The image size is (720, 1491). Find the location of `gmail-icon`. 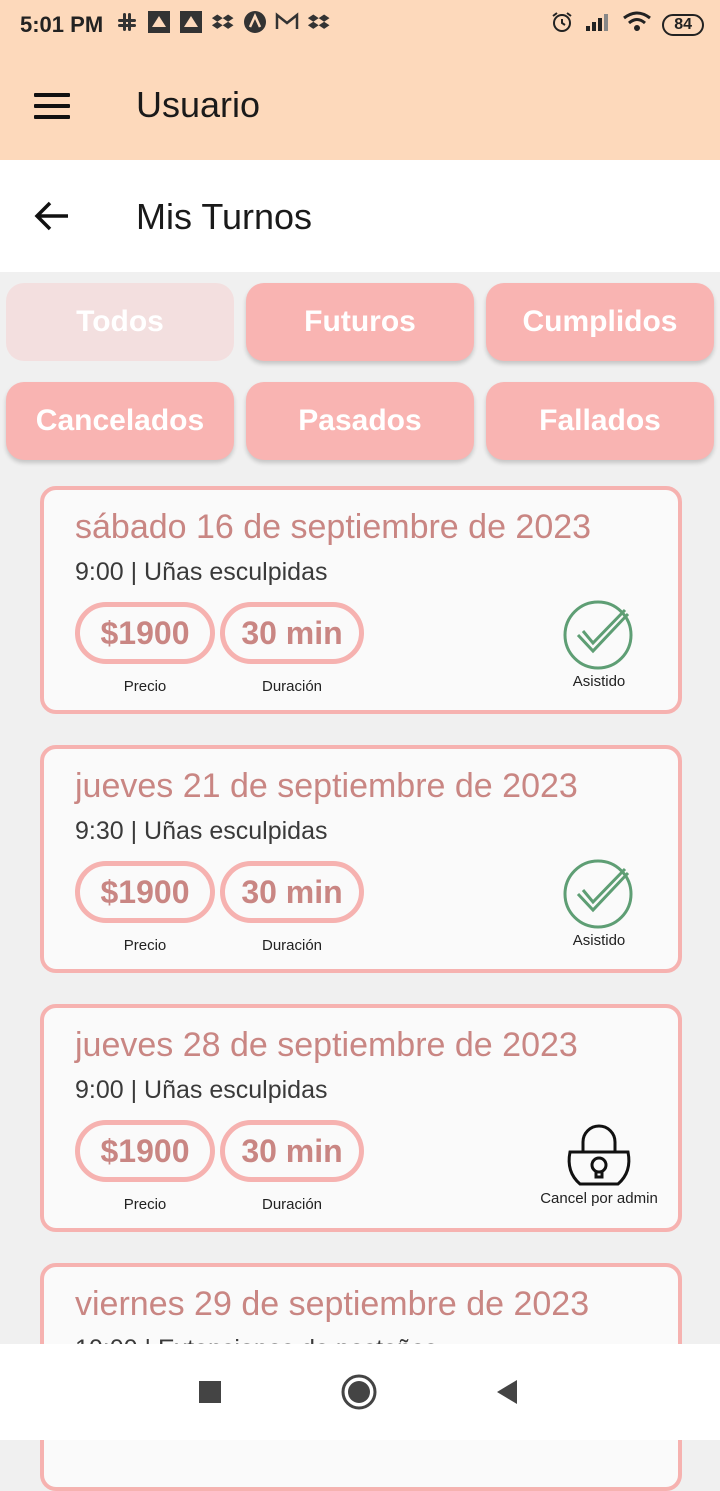

gmail-icon is located at coordinates (287, 22).